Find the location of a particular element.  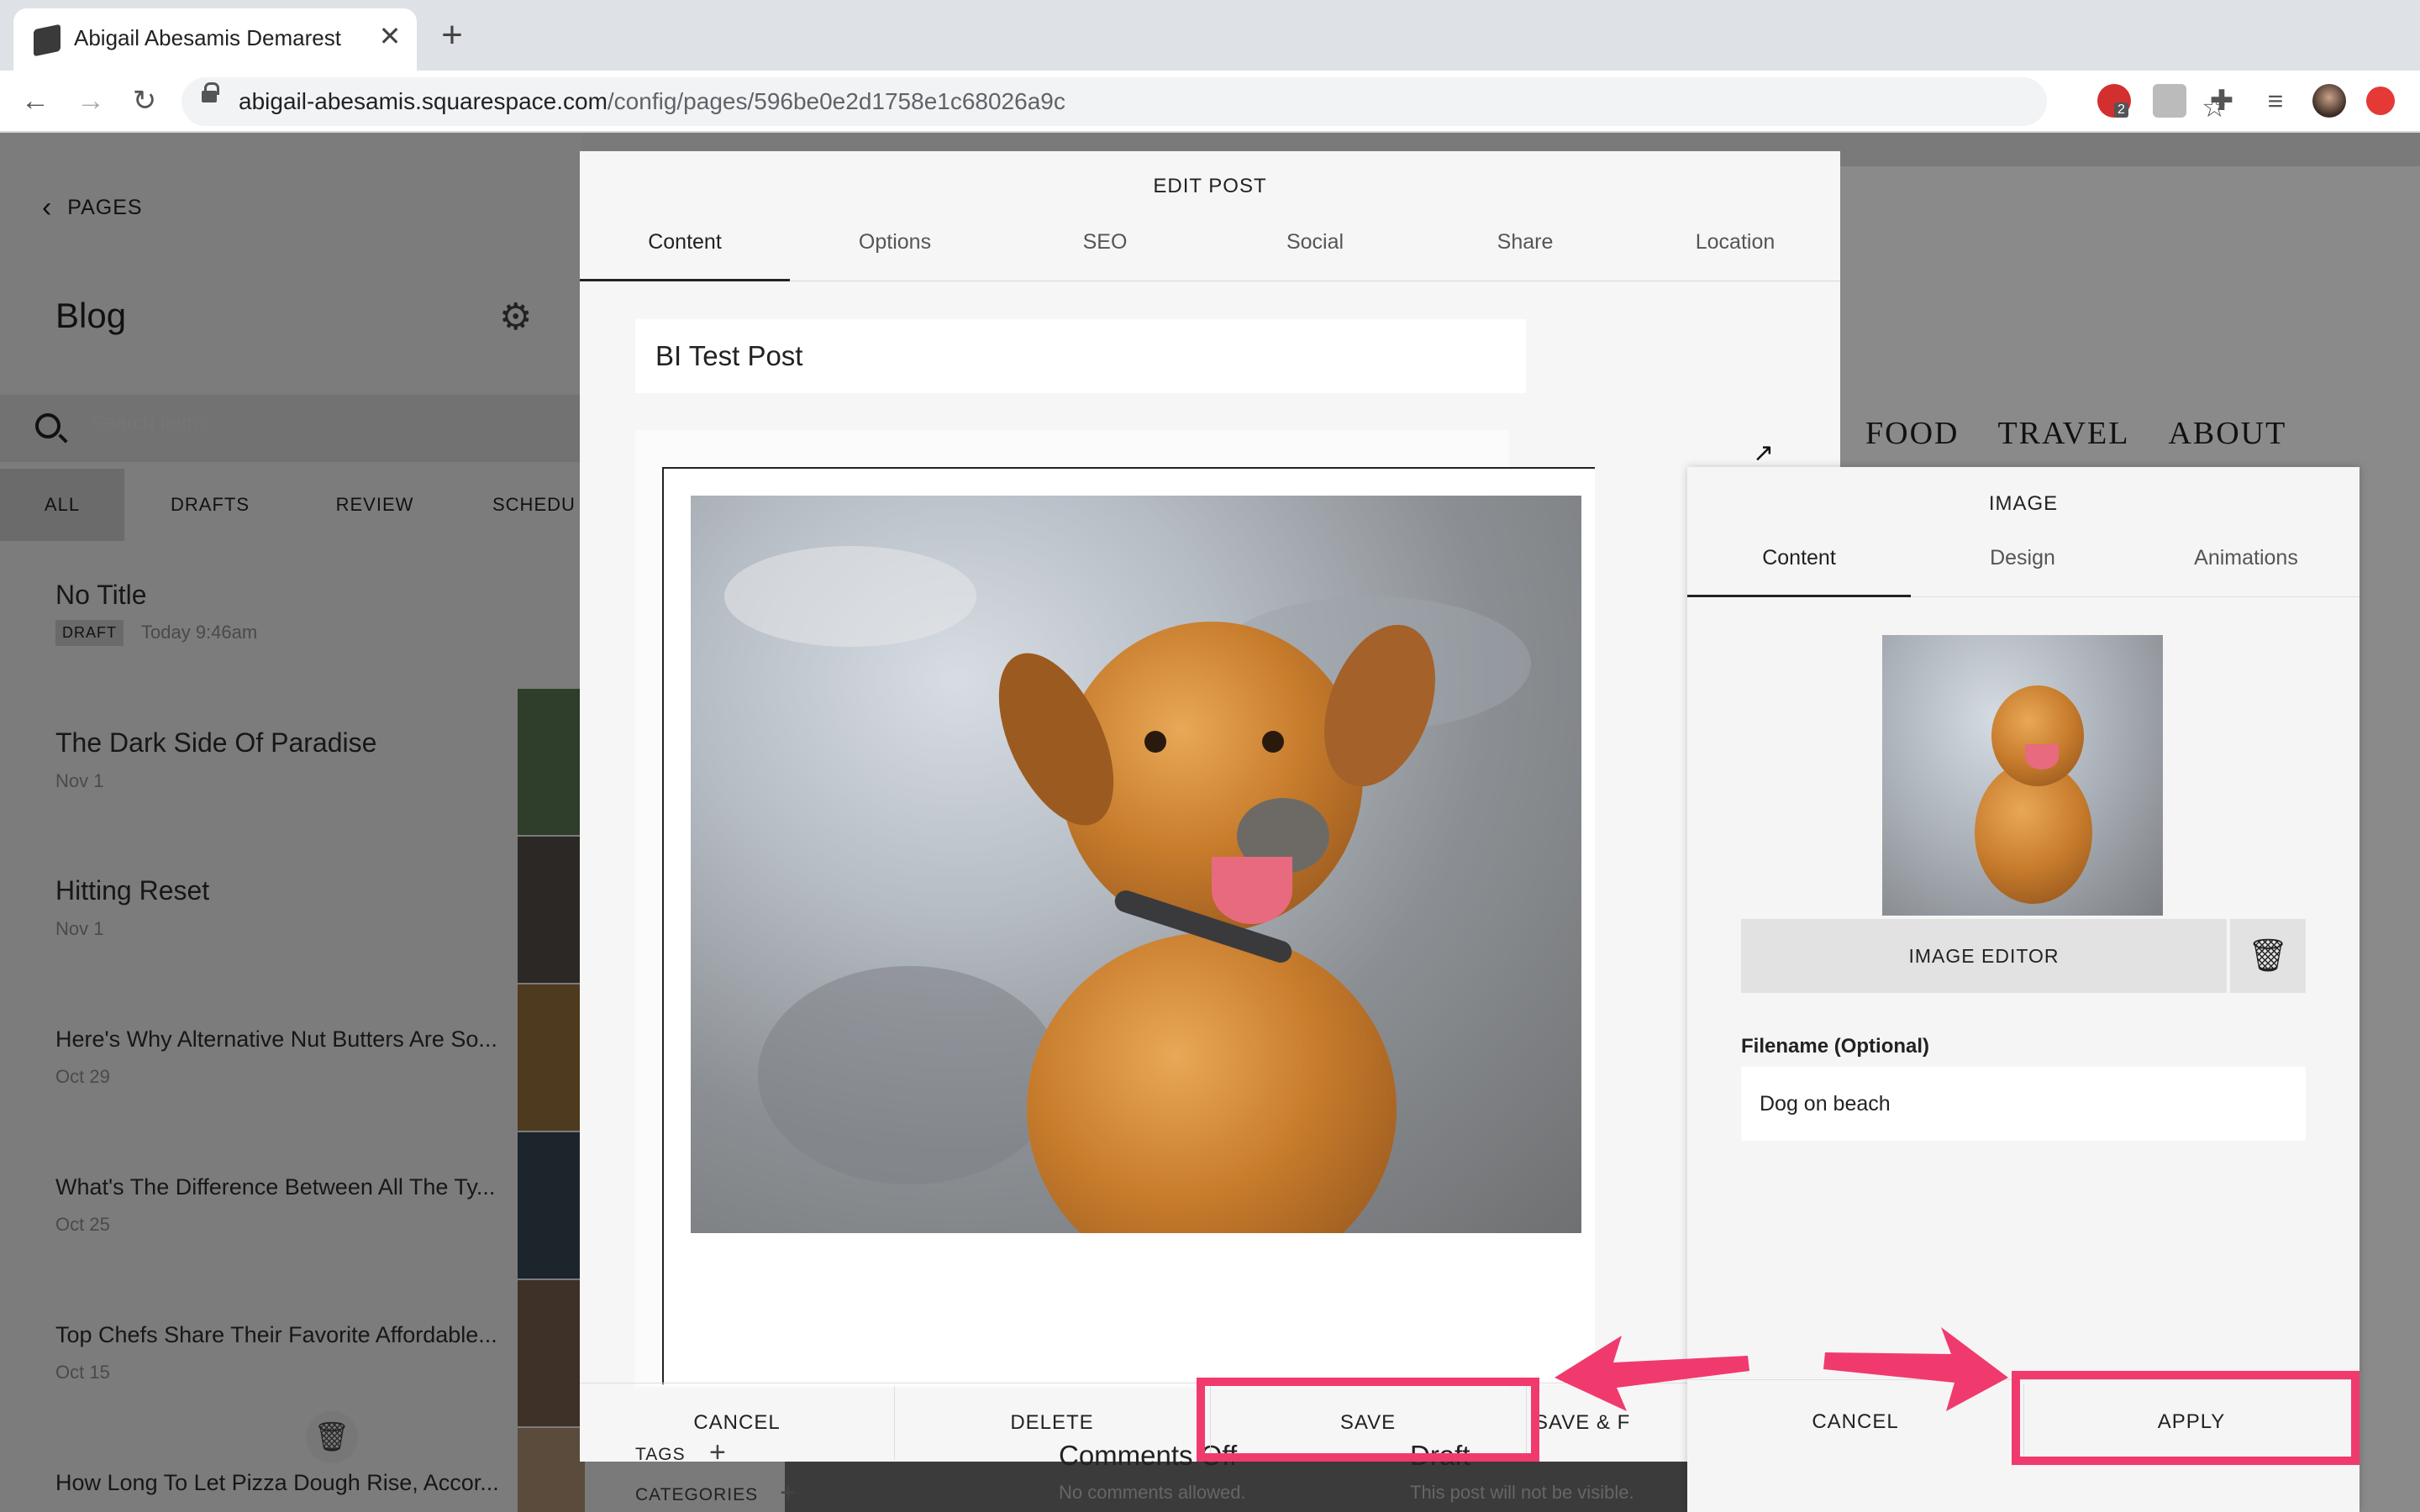

back-link-label: PAGES is located at coordinates (105, 207).